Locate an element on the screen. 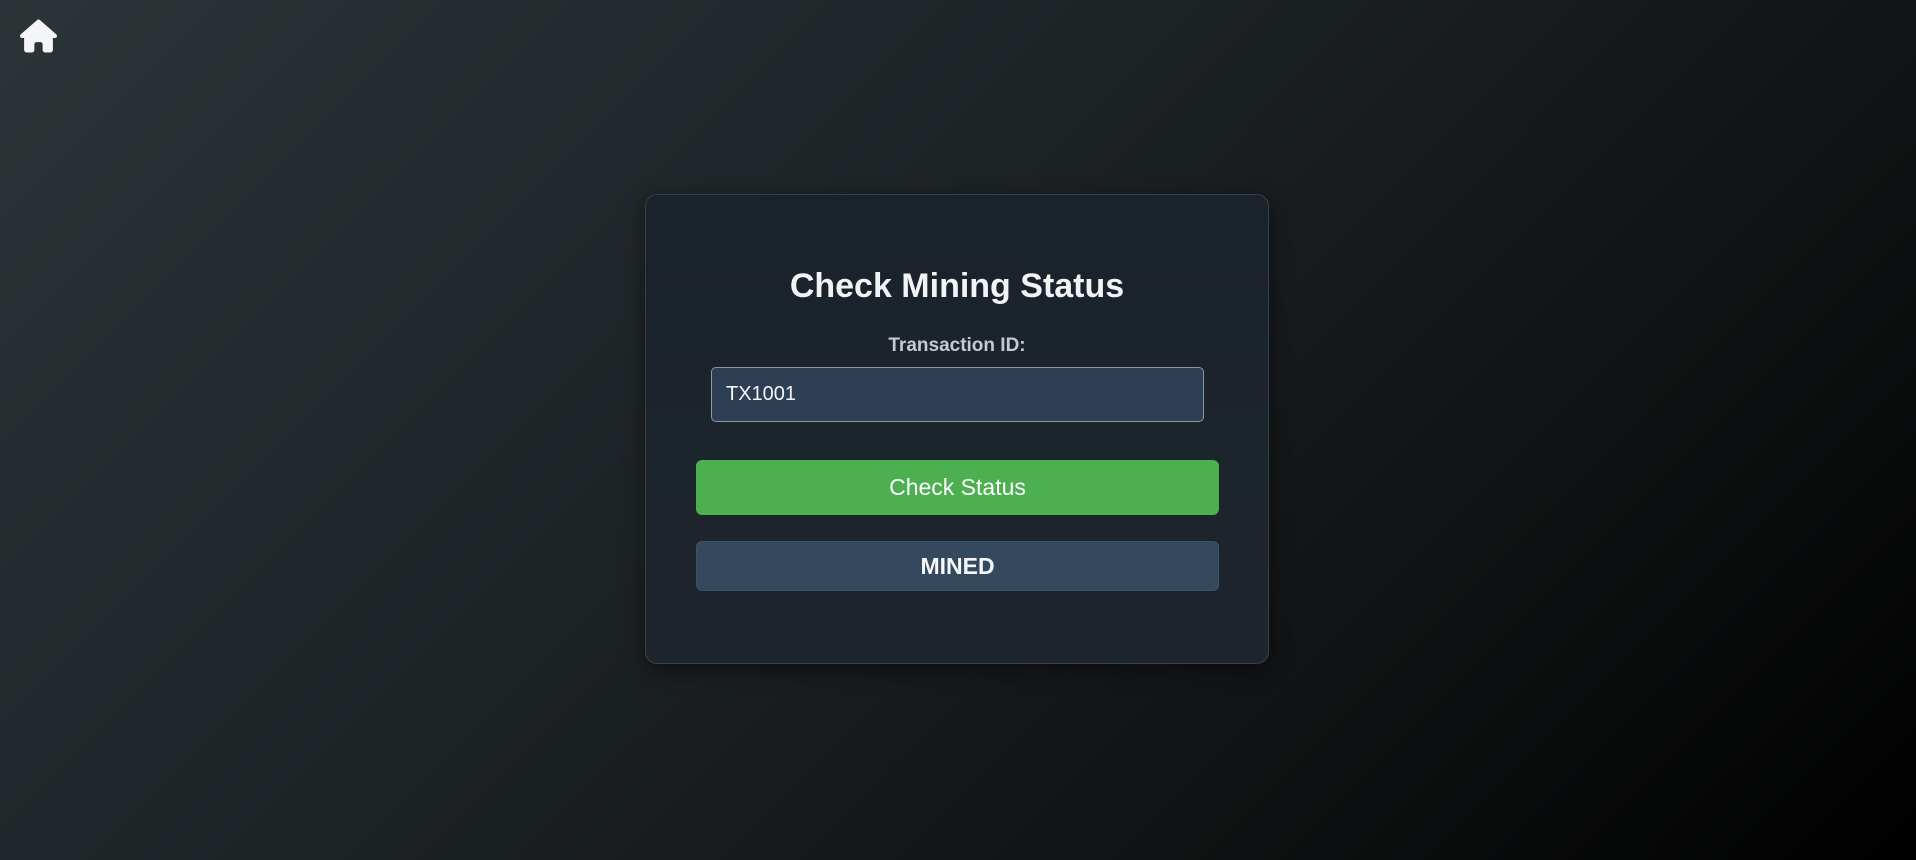 The image size is (1916, 860). page-title: Check Mining Status is located at coordinates (957, 286).